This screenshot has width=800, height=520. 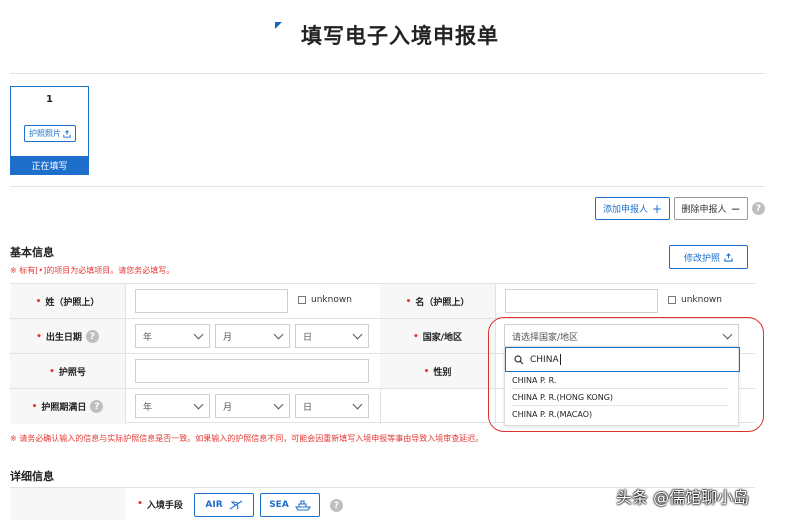 What do you see at coordinates (92, 270) in the screenshot?
I see `required-note: ※ 标有[•]的项目为必填项目。请您务必填写。` at bounding box center [92, 270].